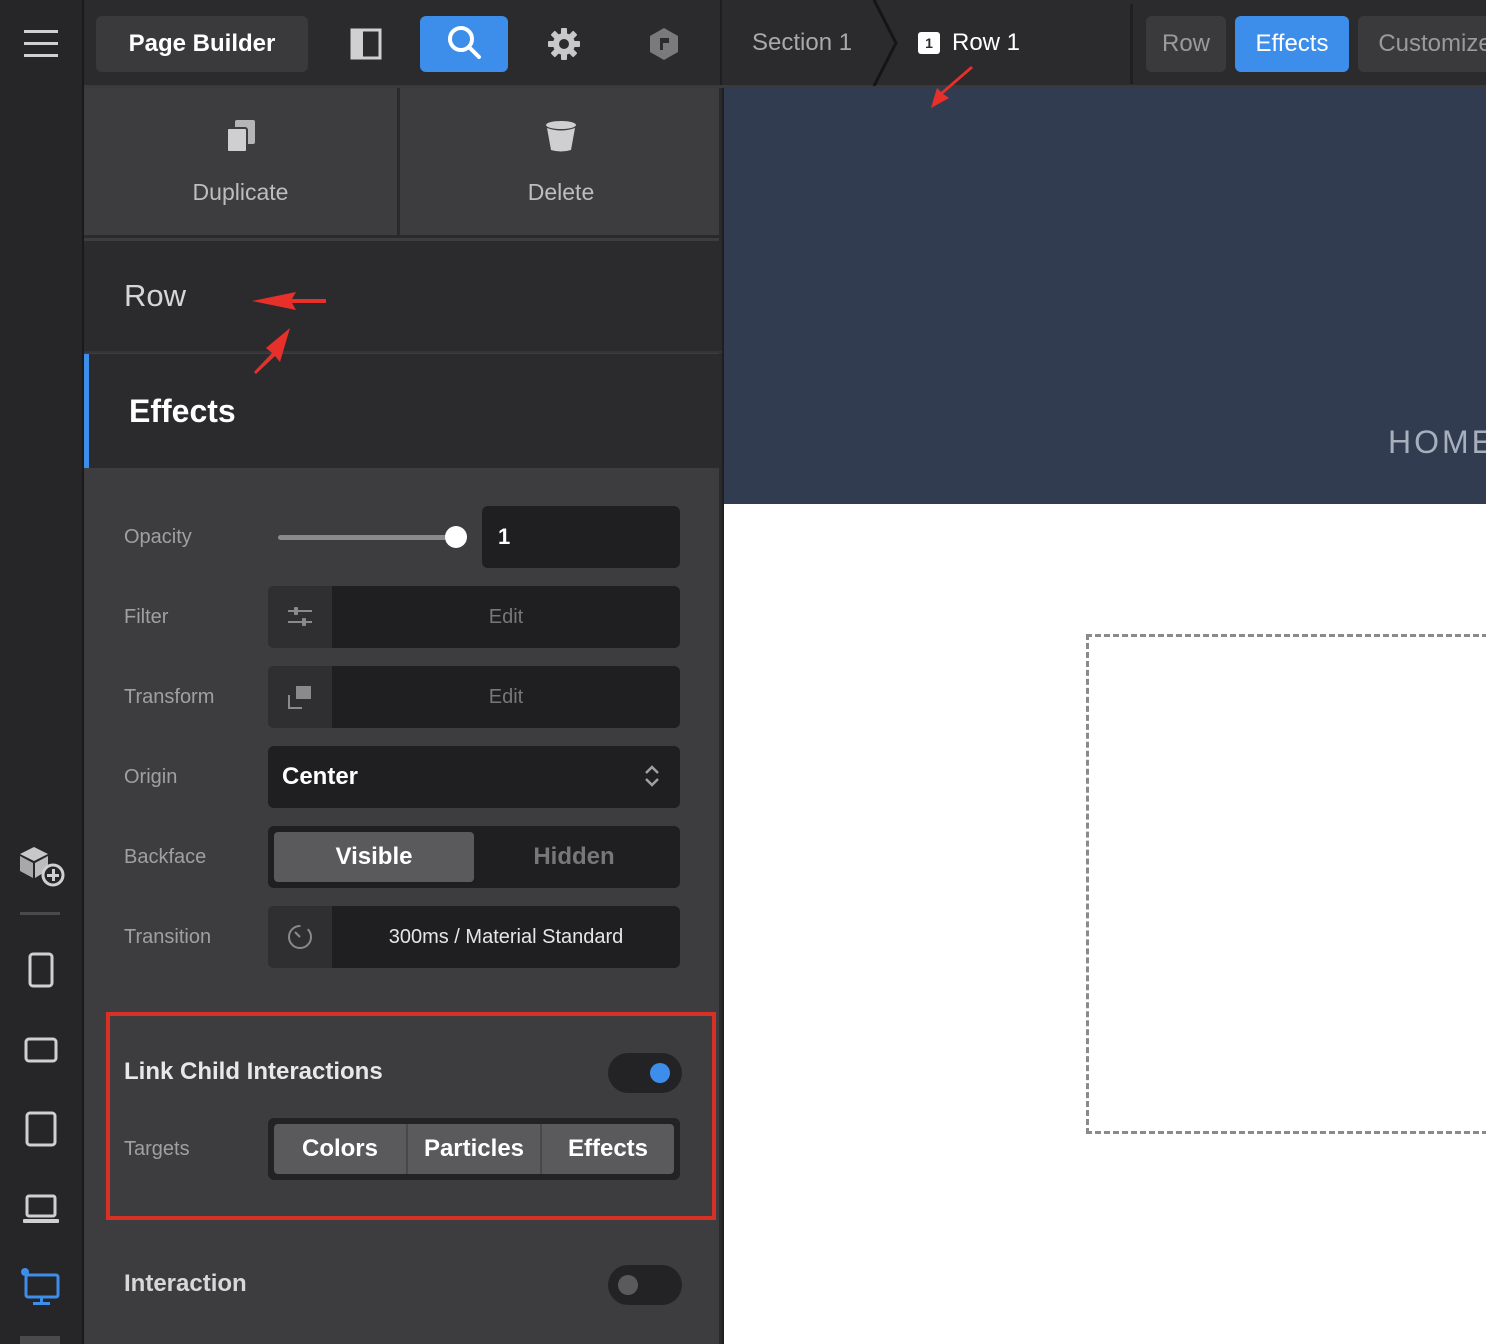 The image size is (1486, 1344). I want to click on opacity-input: 1, so click(581, 537).